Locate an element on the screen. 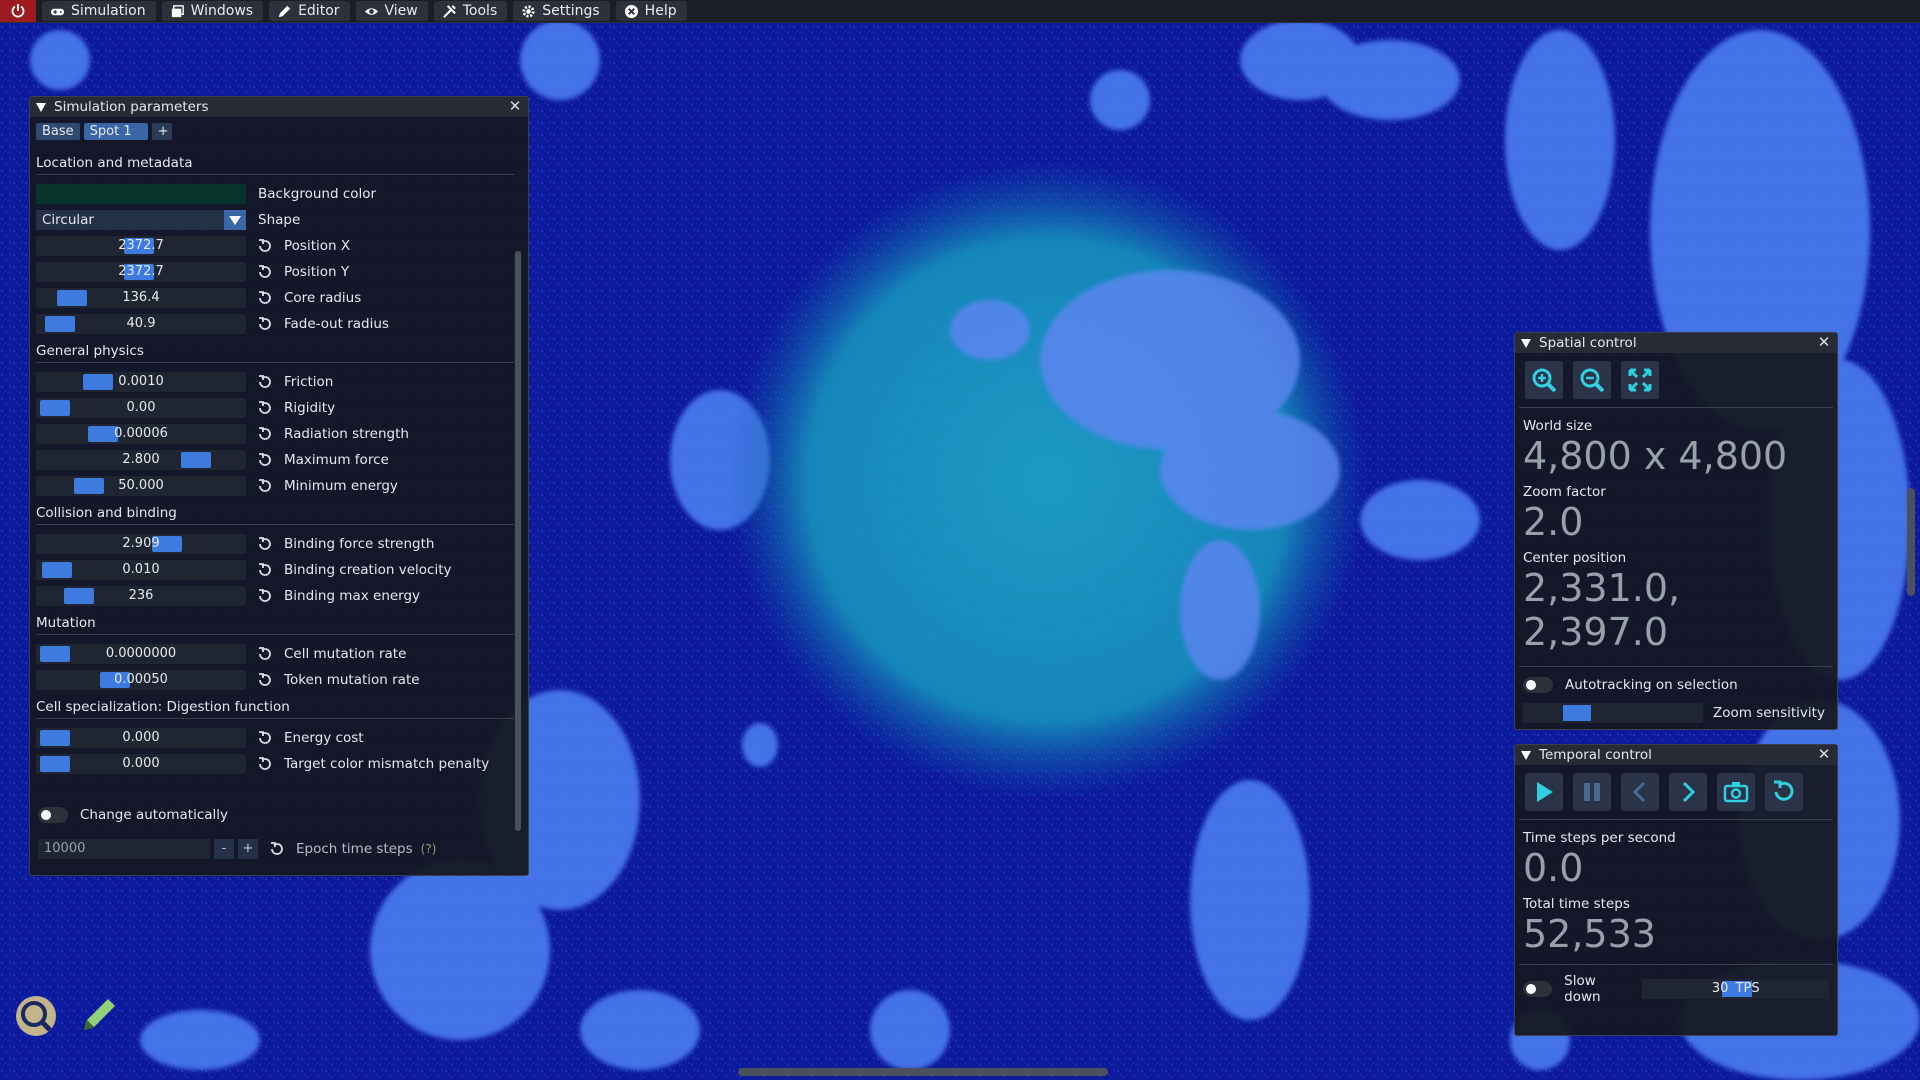  slow-down-tps-slider: 30 TPS is located at coordinates (1736, 989).